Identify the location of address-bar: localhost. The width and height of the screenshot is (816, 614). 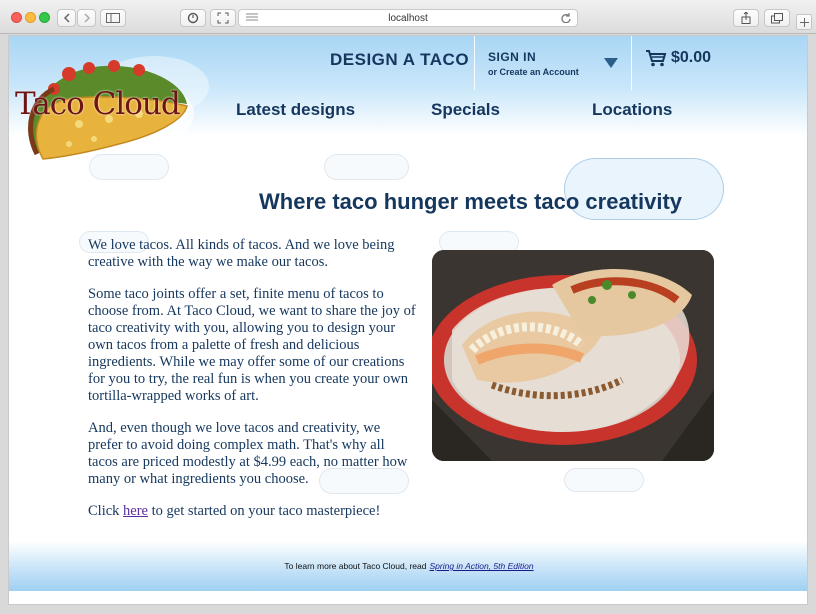
(408, 18).